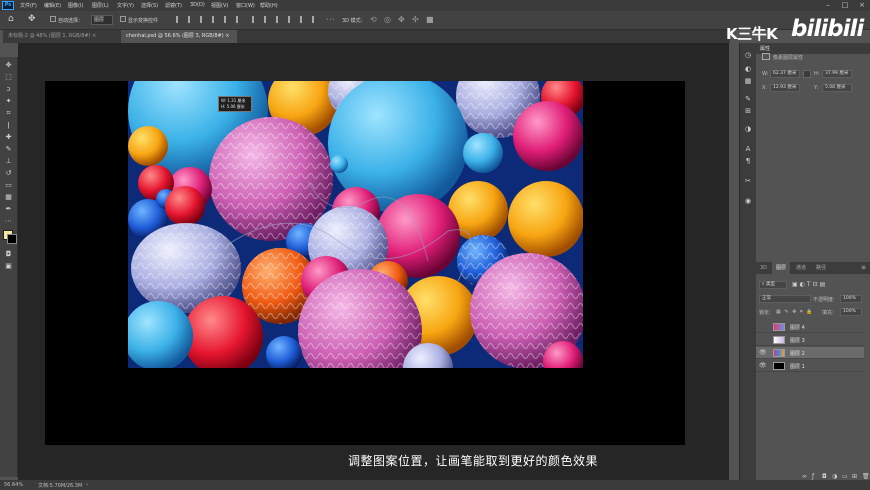 This screenshot has height=490, width=870. Describe the element at coordinates (863, 267) in the screenshot. I see `panel-menu-icon: ≡` at that location.